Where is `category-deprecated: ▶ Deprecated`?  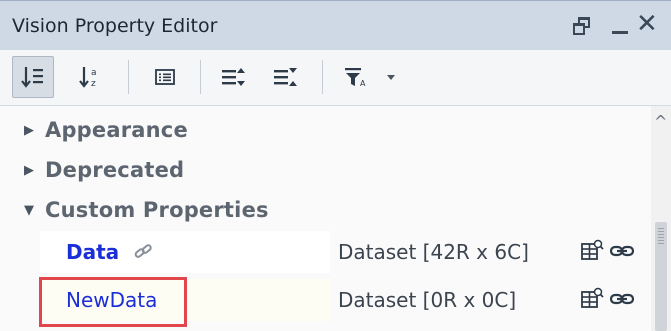
category-deprecated: ▶ Deprecated is located at coordinates (325, 170).